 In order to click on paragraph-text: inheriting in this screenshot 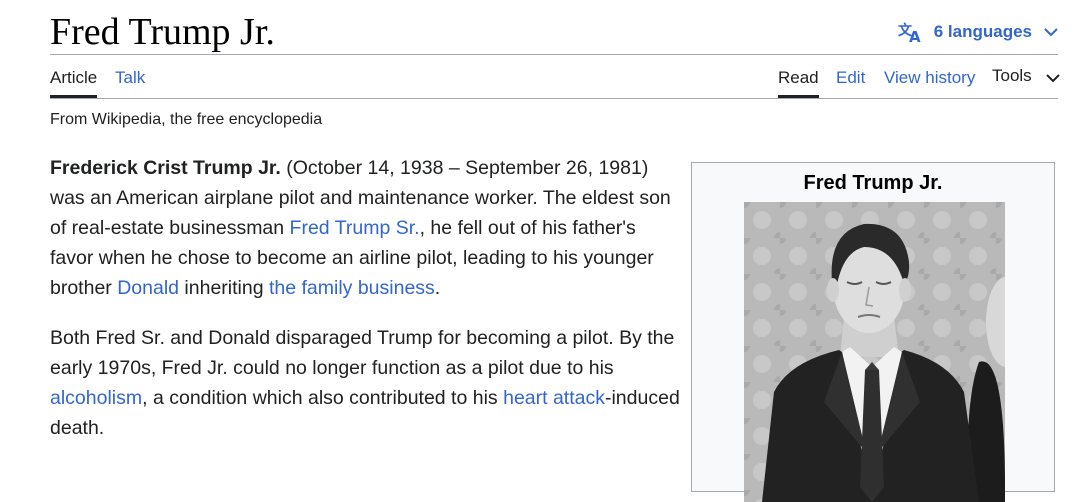, I will do `click(224, 288)`.